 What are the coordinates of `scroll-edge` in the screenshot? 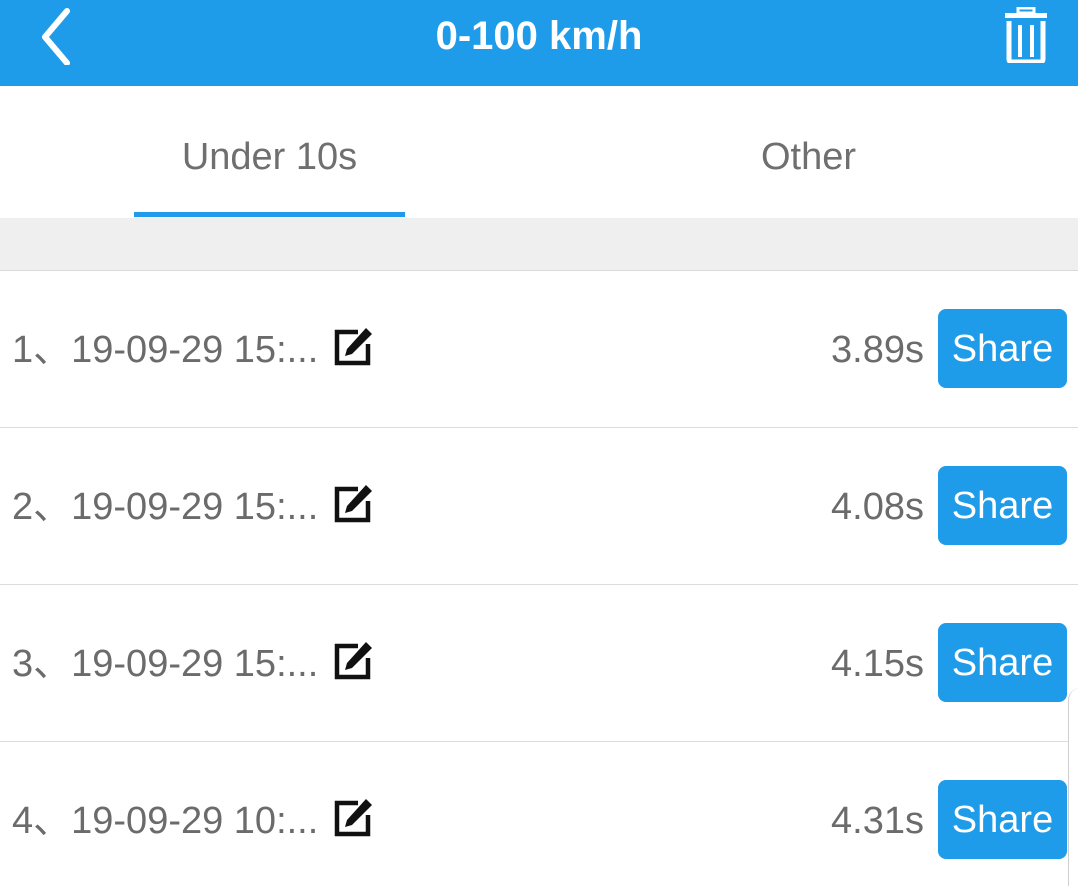 It's located at (1073, 787).